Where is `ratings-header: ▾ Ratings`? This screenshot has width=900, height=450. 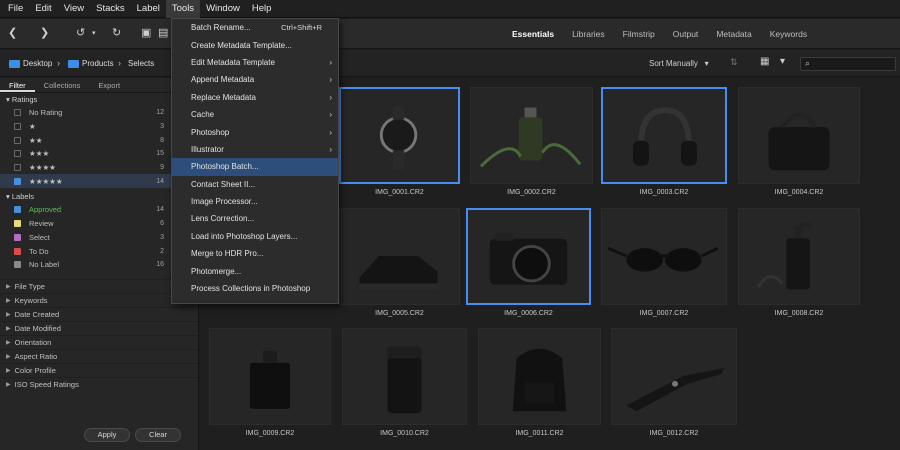 ratings-header: ▾ Ratings is located at coordinates (99, 99).